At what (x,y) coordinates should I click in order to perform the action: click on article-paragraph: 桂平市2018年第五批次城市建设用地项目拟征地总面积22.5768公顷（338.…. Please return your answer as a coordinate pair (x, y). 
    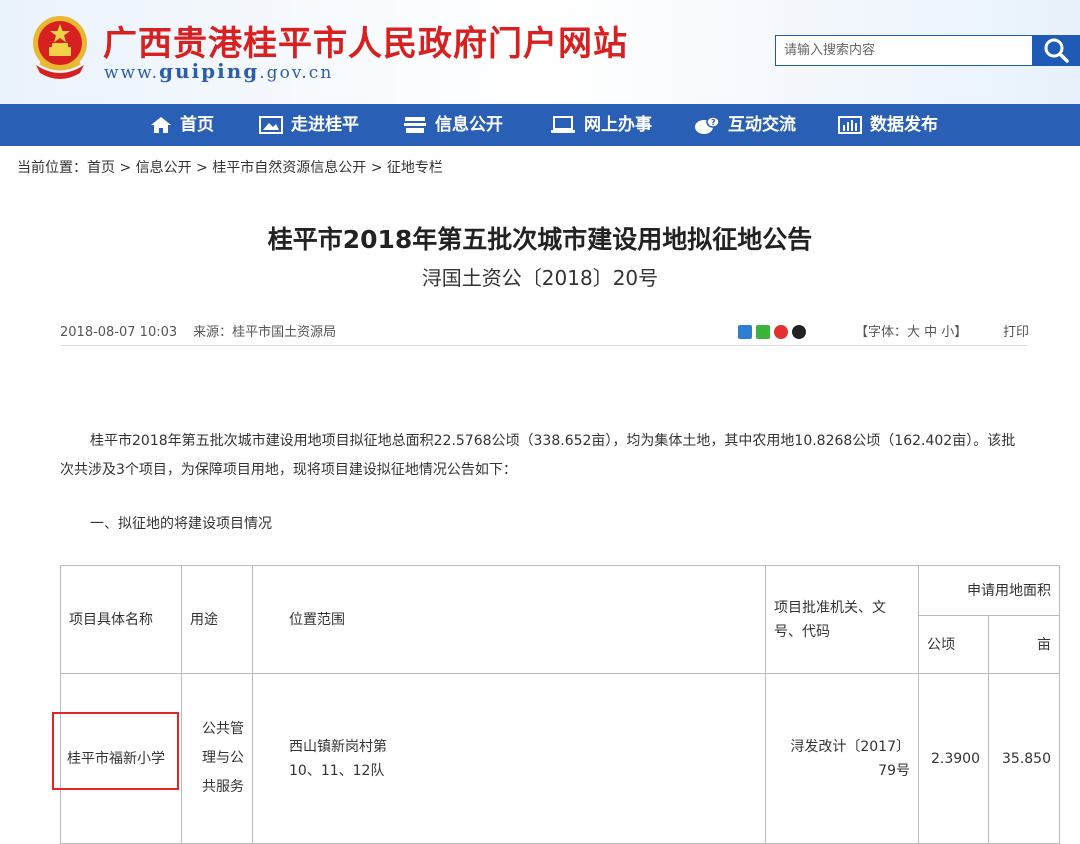
    Looking at the image, I should click on (538, 455).